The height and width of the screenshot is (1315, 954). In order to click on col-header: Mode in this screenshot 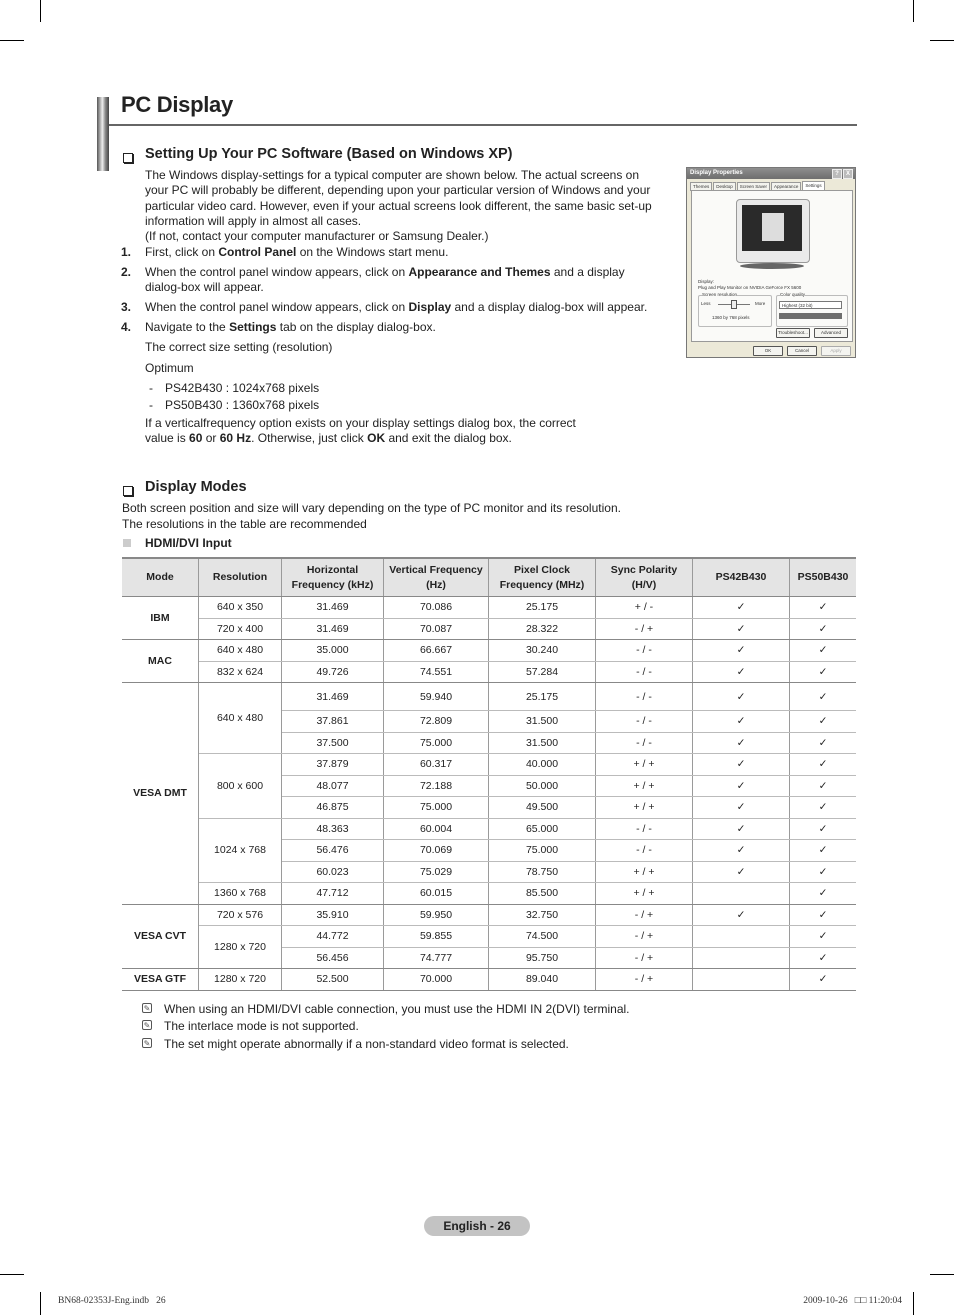, I will do `click(160, 577)`.